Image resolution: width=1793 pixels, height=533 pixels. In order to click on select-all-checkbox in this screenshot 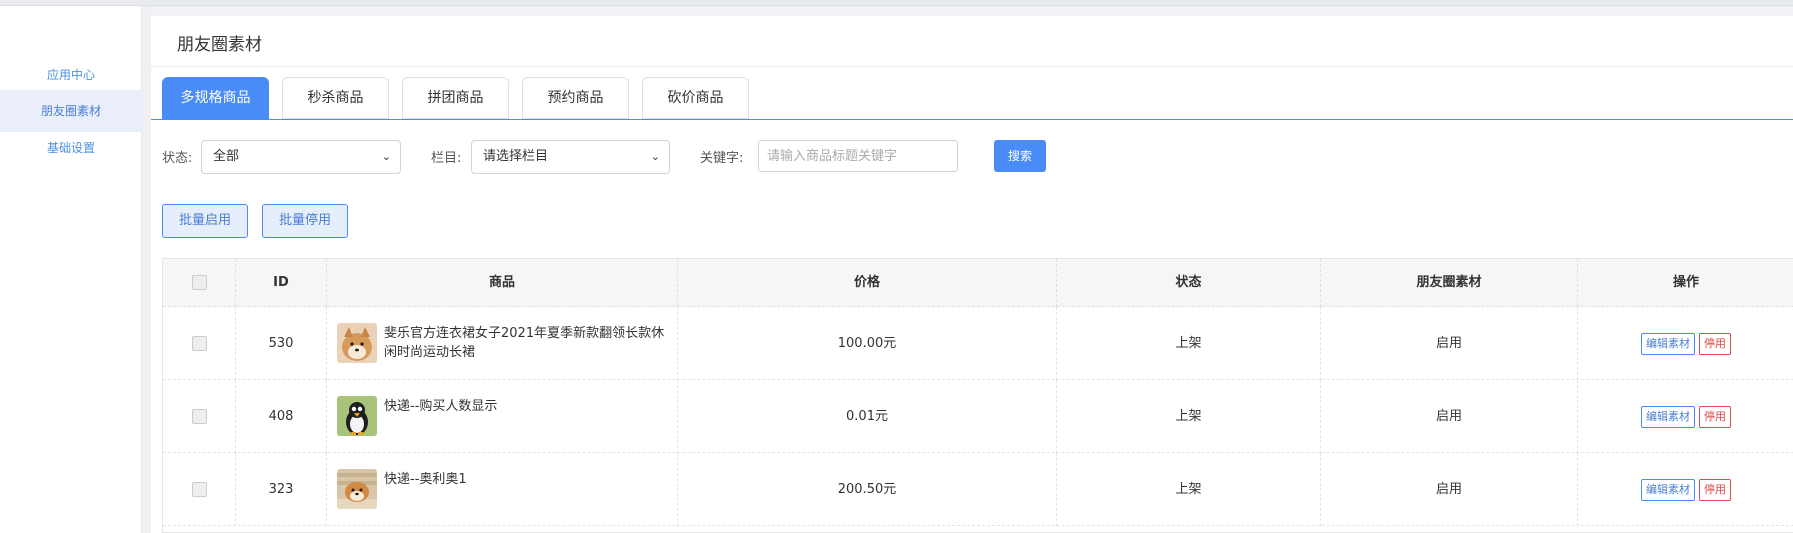, I will do `click(199, 282)`.